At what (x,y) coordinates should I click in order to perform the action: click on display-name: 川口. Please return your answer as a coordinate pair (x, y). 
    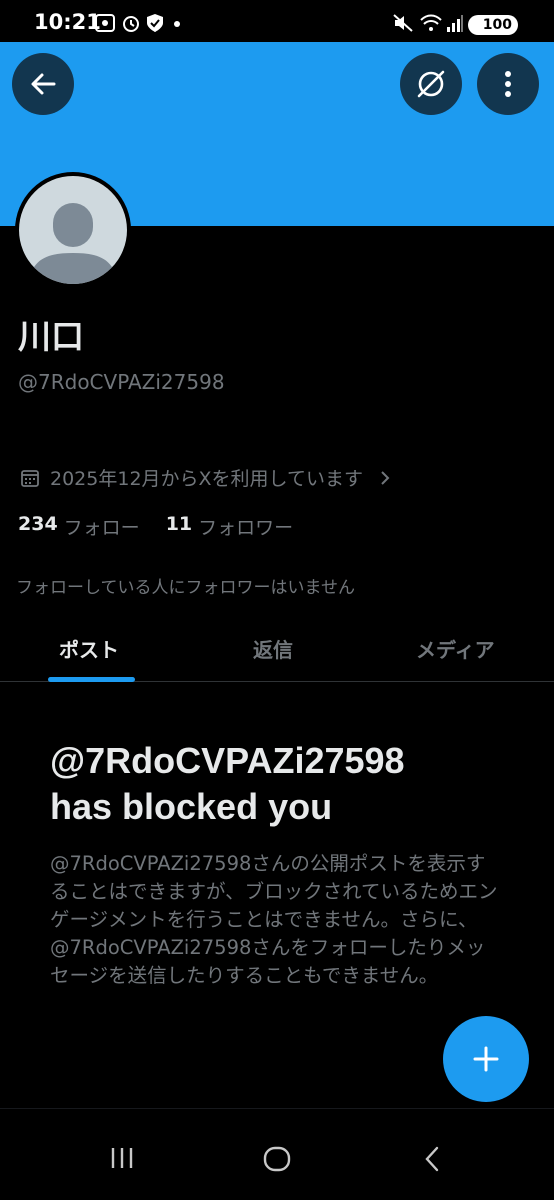
    Looking at the image, I should click on (51, 336).